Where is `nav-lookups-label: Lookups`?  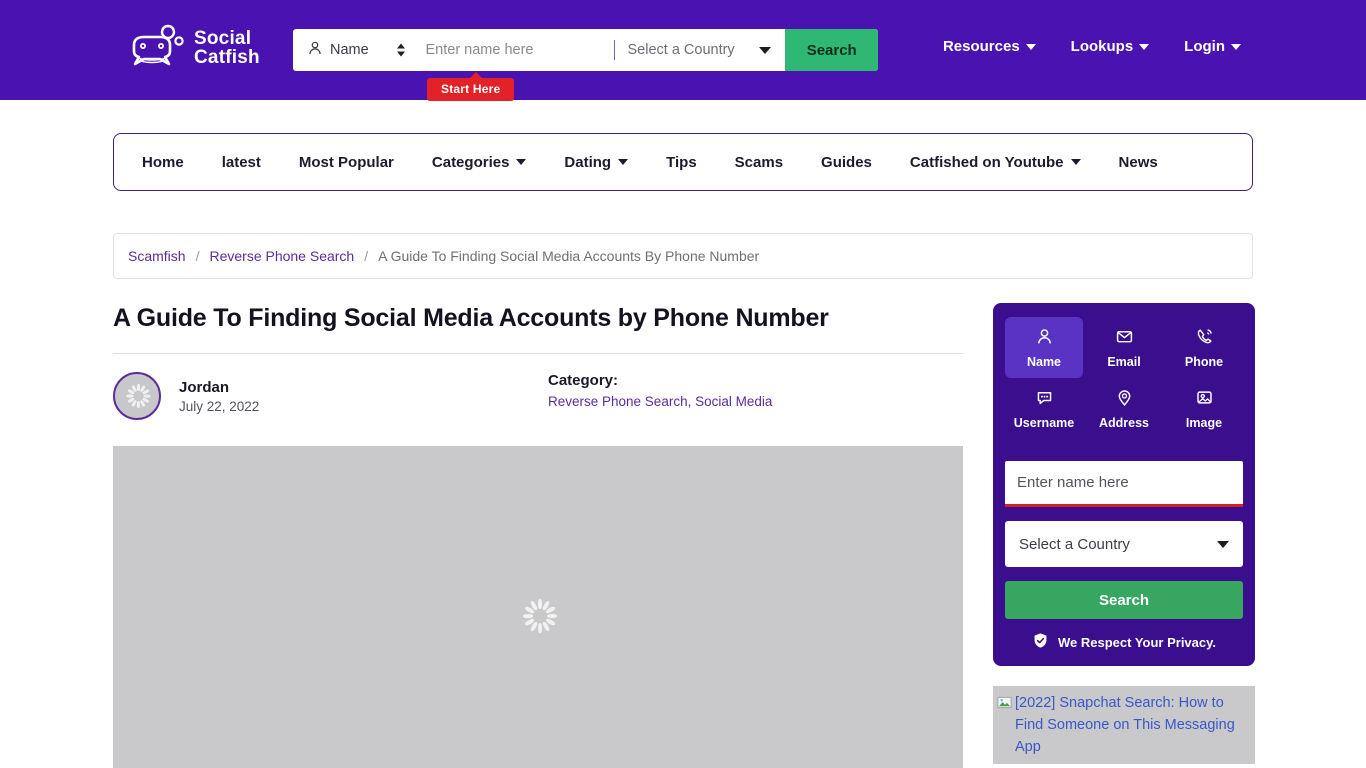
nav-lookups-label: Lookups is located at coordinates (1102, 46).